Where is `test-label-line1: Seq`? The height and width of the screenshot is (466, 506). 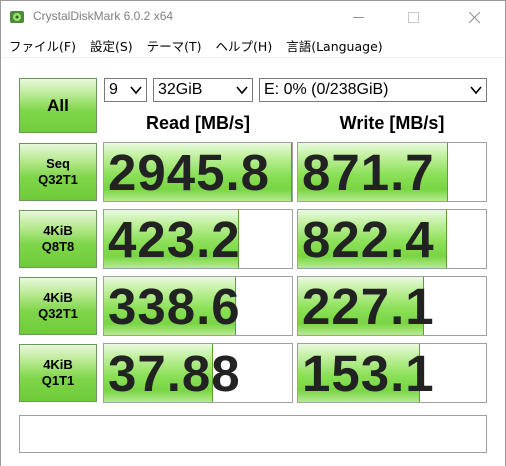 test-label-line1: Seq is located at coordinates (58, 163).